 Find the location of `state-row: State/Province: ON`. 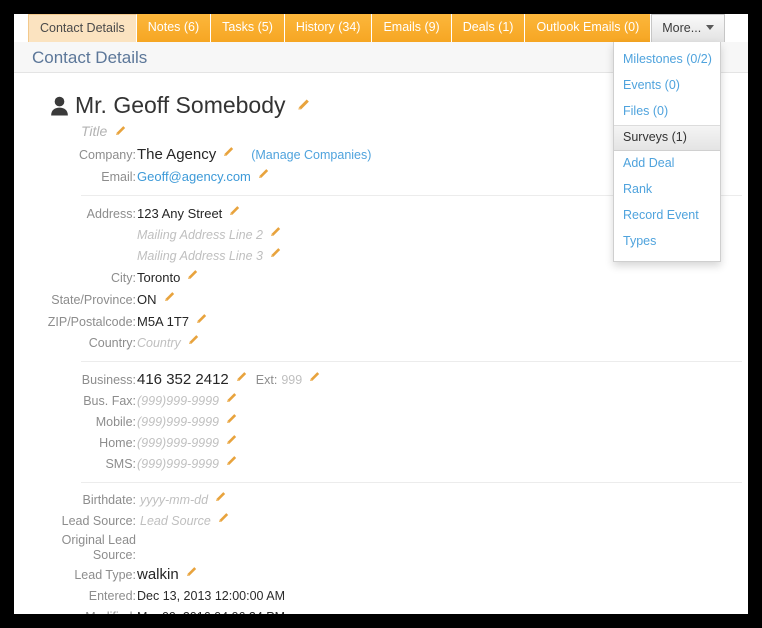

state-row: State/Province: ON is located at coordinates (381, 300).